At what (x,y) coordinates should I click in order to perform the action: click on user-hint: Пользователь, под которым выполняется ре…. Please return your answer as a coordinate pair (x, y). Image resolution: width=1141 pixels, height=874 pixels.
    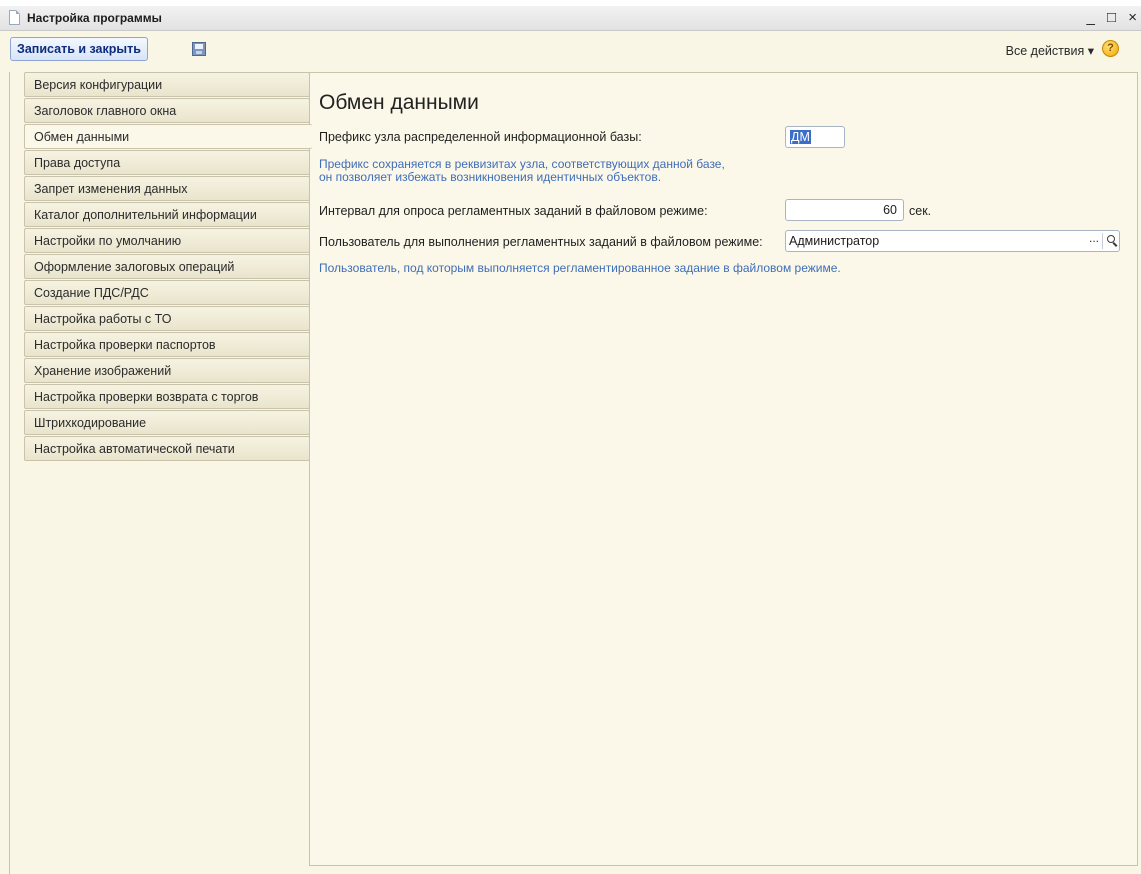
    Looking at the image, I should click on (580, 268).